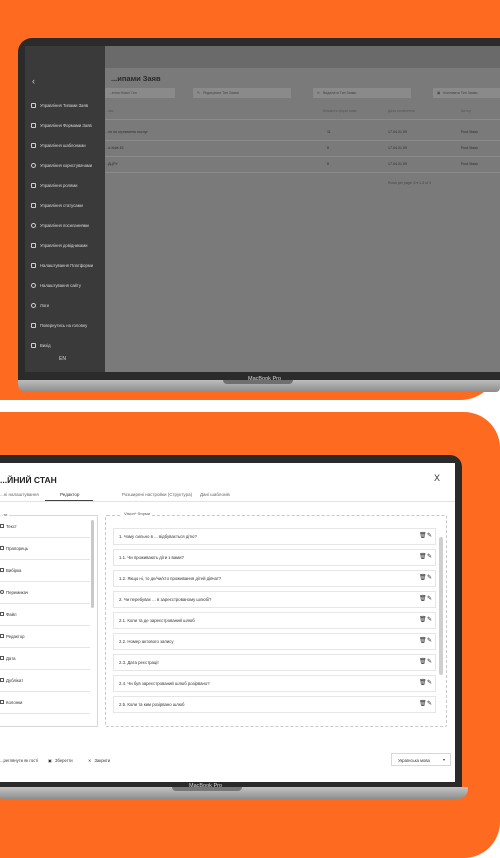 The height and width of the screenshot is (858, 500). Describe the element at coordinates (265, 379) in the screenshot. I see `laptop-brand-label: MacBook Pro` at that location.